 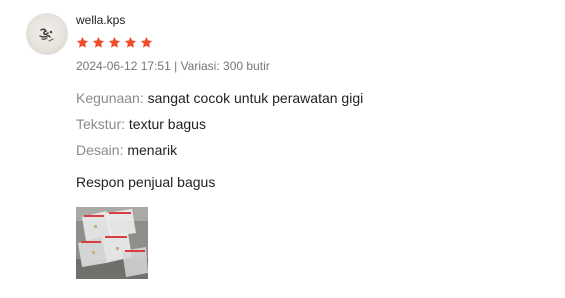 I want to click on variation-label: Variasi:, so click(x=200, y=66).